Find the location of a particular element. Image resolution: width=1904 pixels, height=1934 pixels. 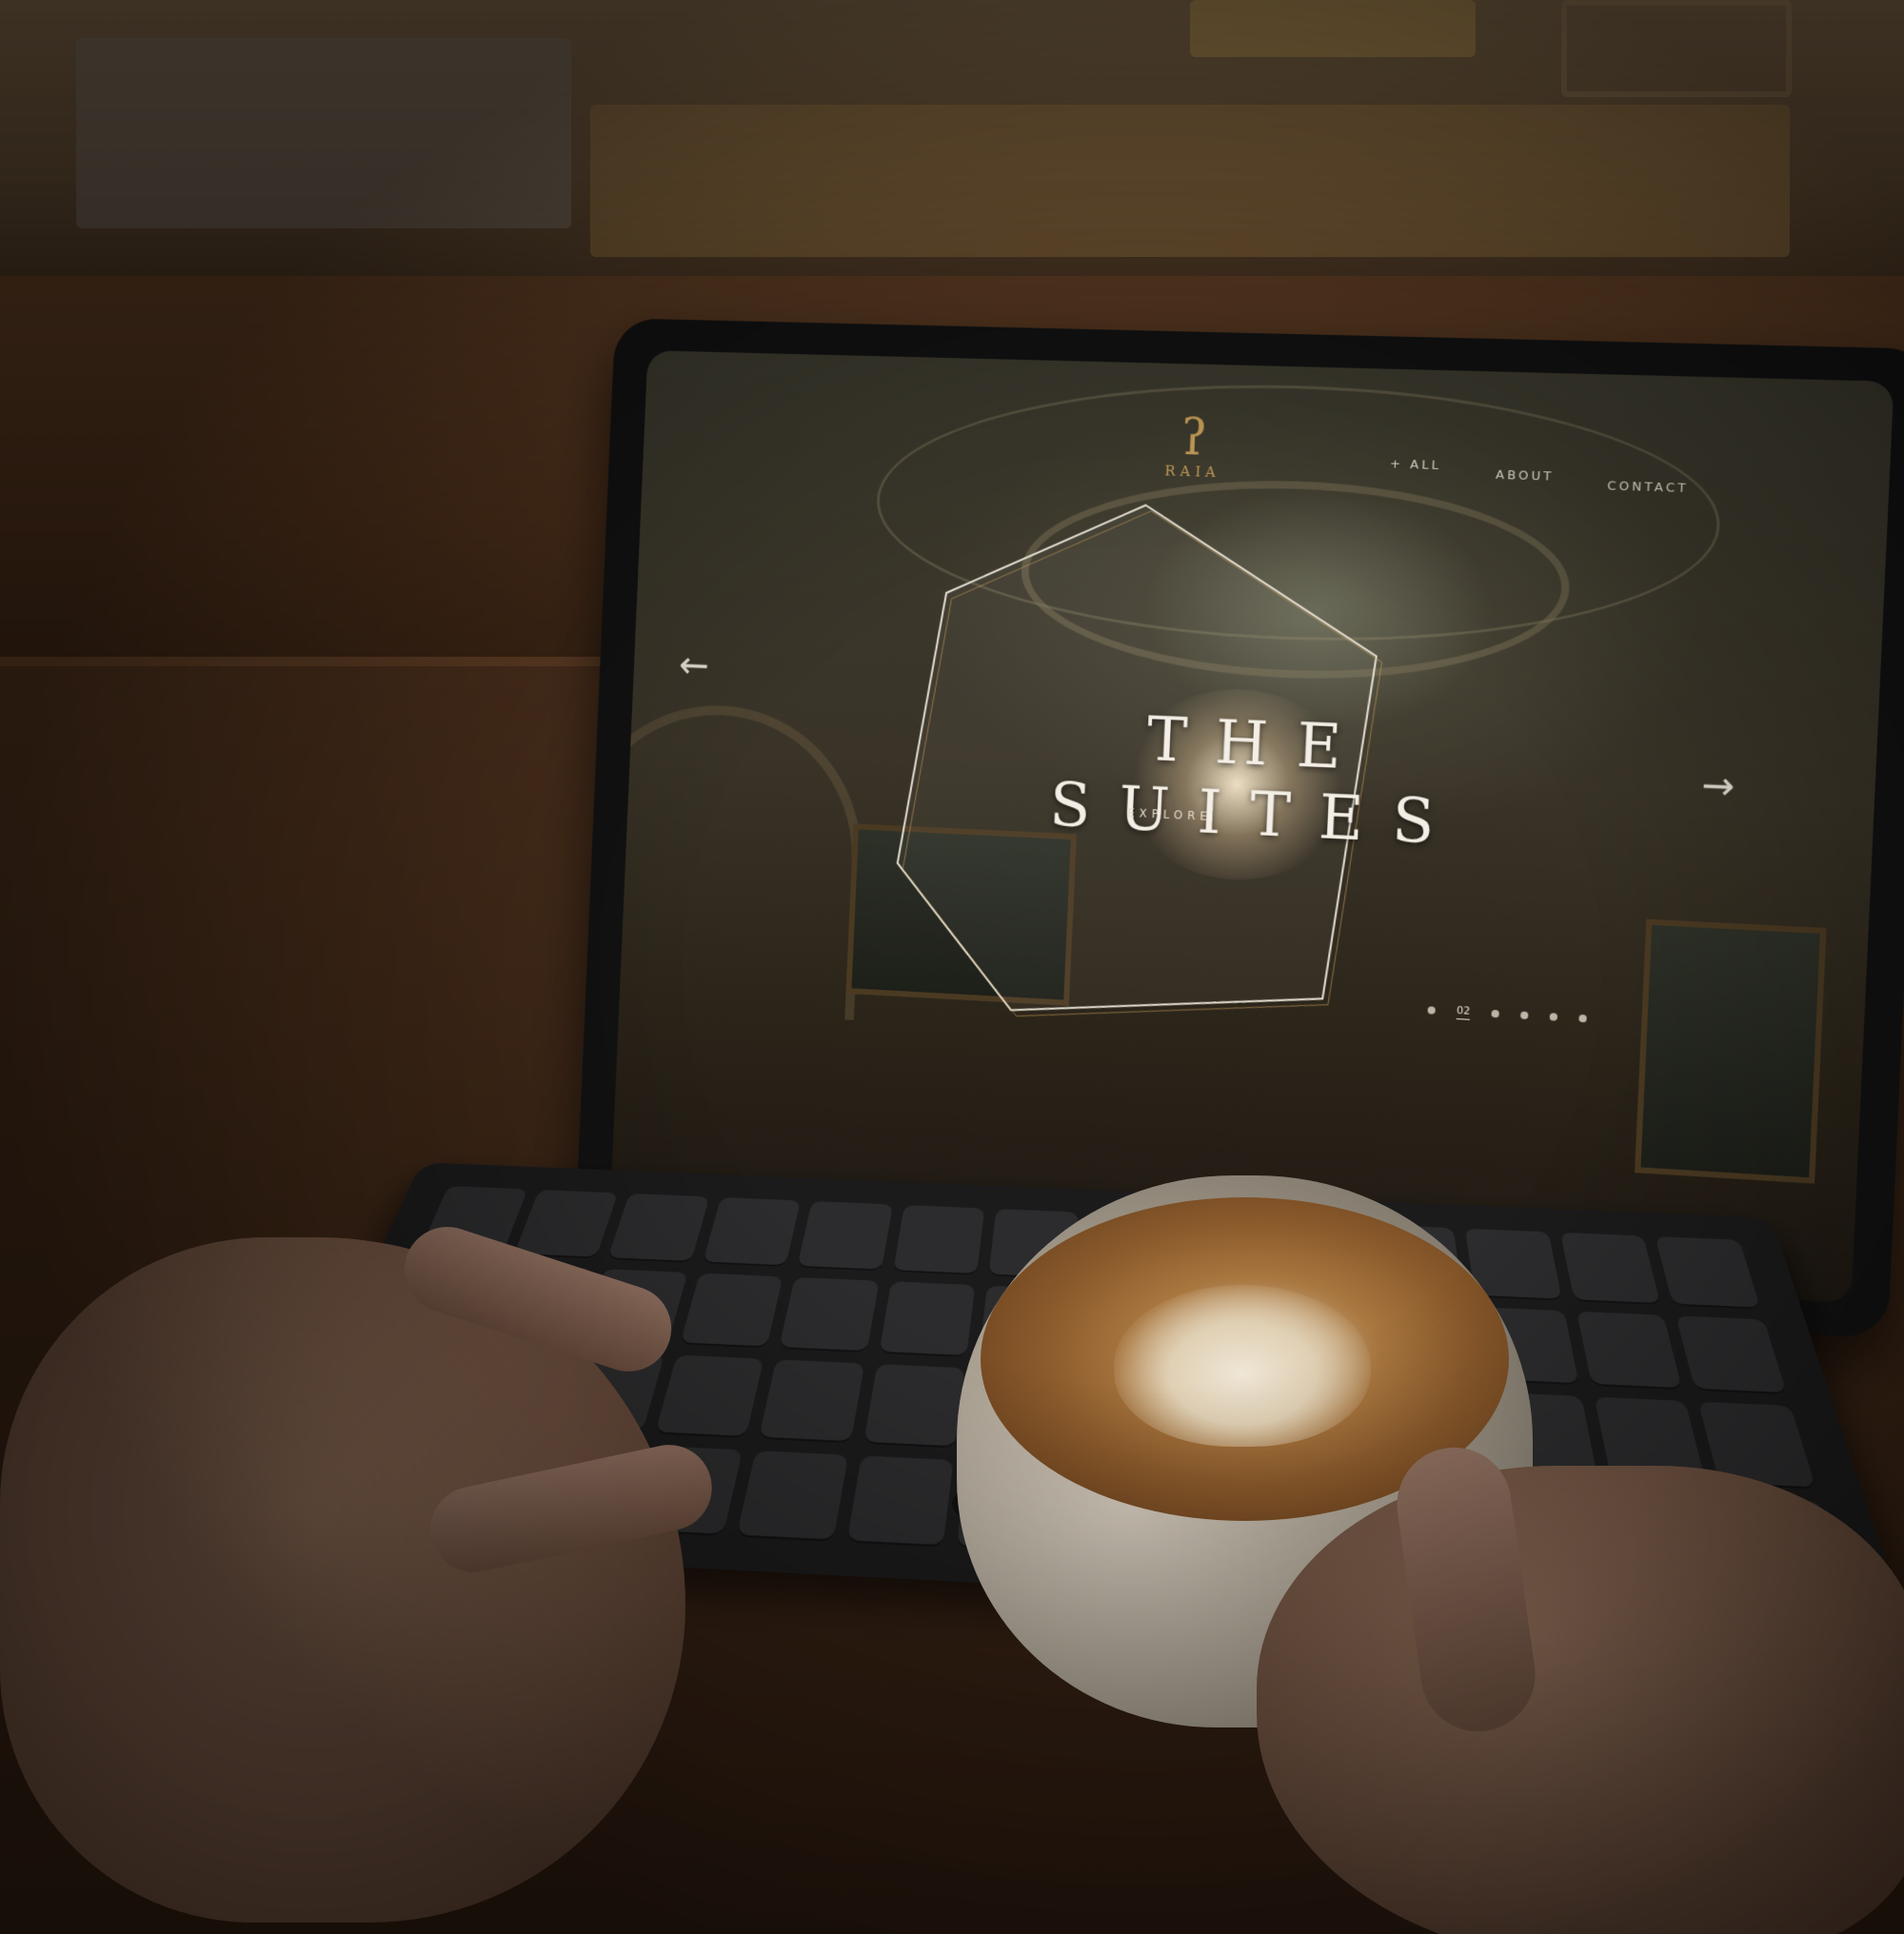

shelf is located at coordinates (1190, 181).